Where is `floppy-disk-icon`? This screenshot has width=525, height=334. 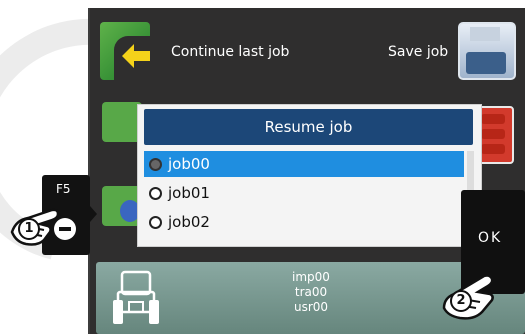 floppy-disk-icon is located at coordinates (485, 34).